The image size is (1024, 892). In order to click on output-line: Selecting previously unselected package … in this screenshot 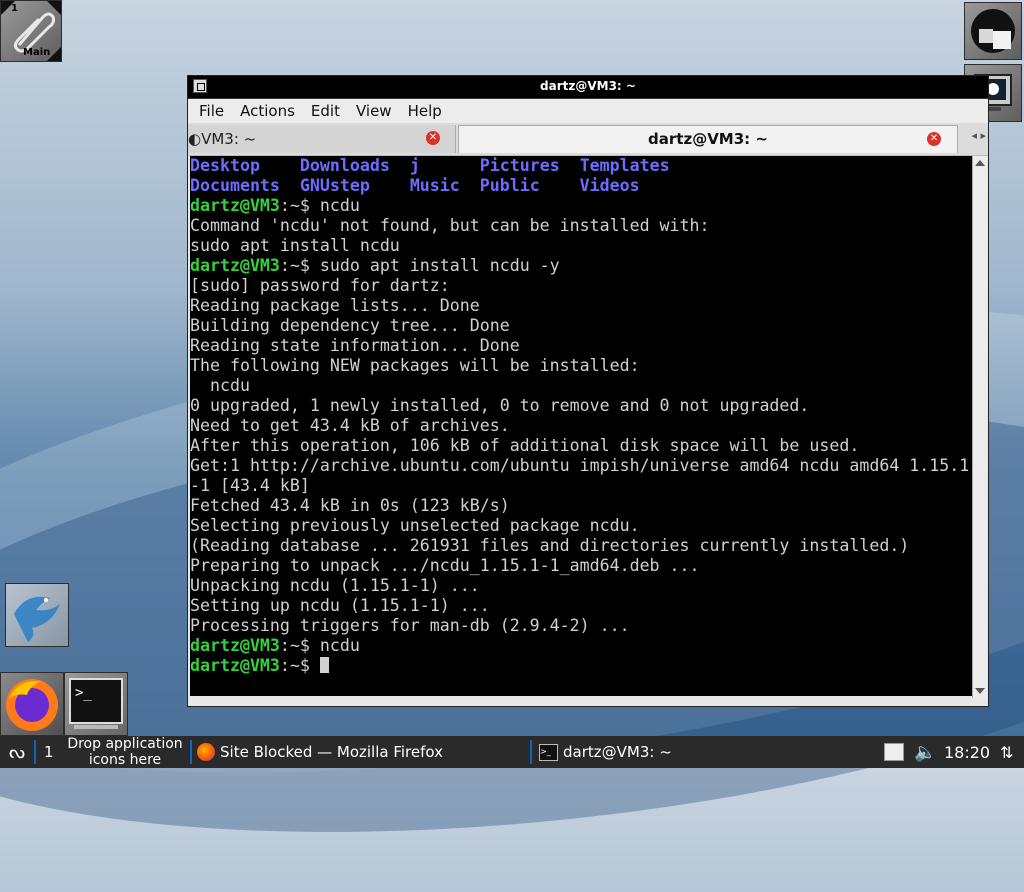, I will do `click(415, 525)`.